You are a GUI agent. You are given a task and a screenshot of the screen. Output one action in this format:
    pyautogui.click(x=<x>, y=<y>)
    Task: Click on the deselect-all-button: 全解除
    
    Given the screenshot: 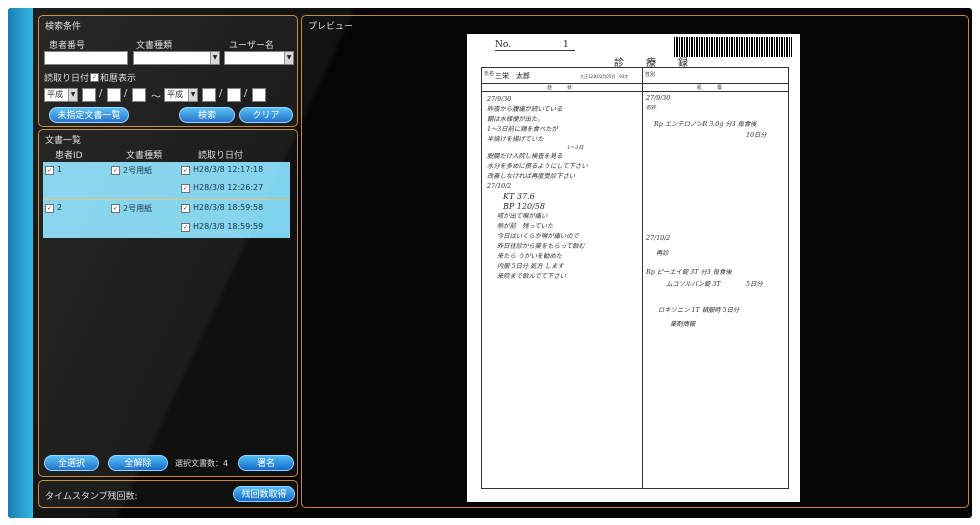 What is the action you would take?
    pyautogui.click(x=138, y=463)
    